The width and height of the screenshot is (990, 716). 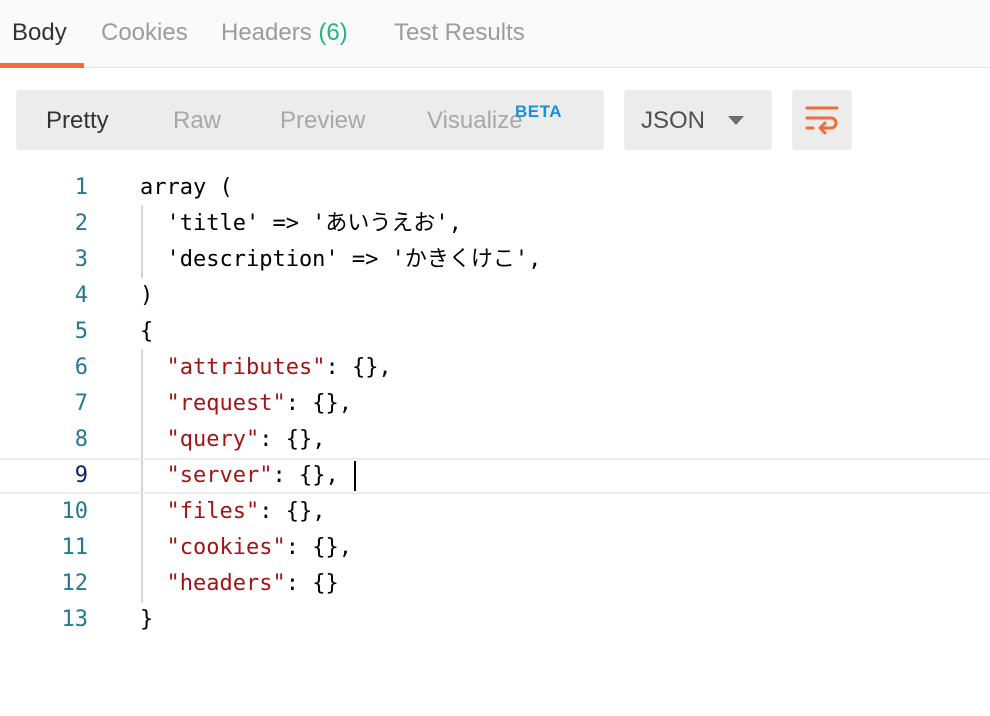 I want to click on tab-headers-label: Headers, so click(x=266, y=32).